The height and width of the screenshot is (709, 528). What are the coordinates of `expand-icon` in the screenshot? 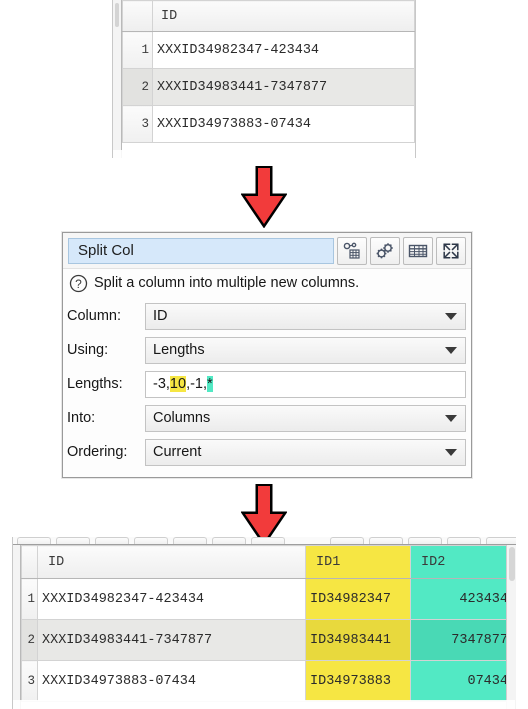 It's located at (451, 250).